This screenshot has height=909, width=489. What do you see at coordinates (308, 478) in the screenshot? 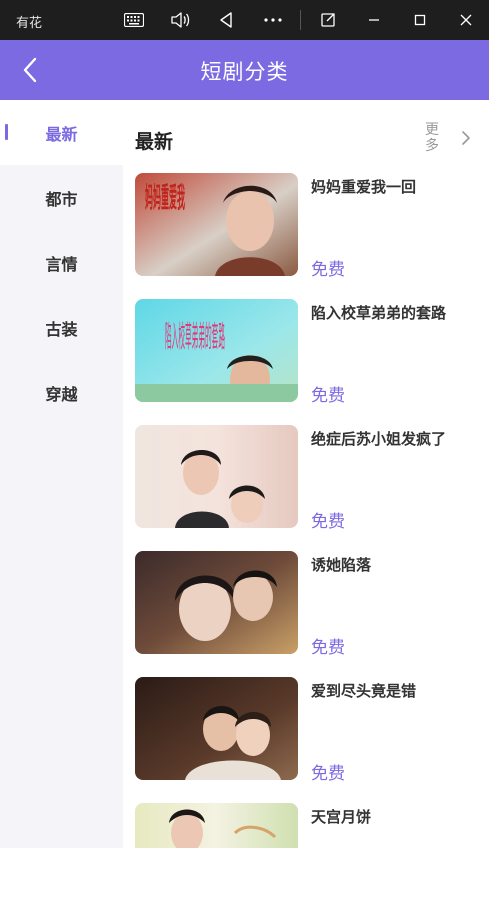
I see `video-card: 绝症后苏小姐发疯了 免费` at bounding box center [308, 478].